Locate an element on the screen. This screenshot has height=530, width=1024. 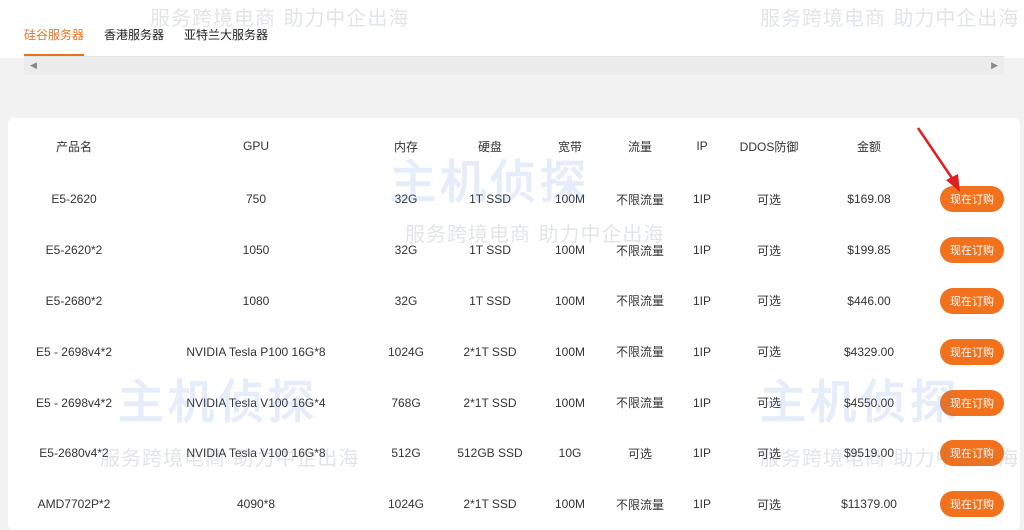
header-disk: 硬盘 is located at coordinates (489, 146).